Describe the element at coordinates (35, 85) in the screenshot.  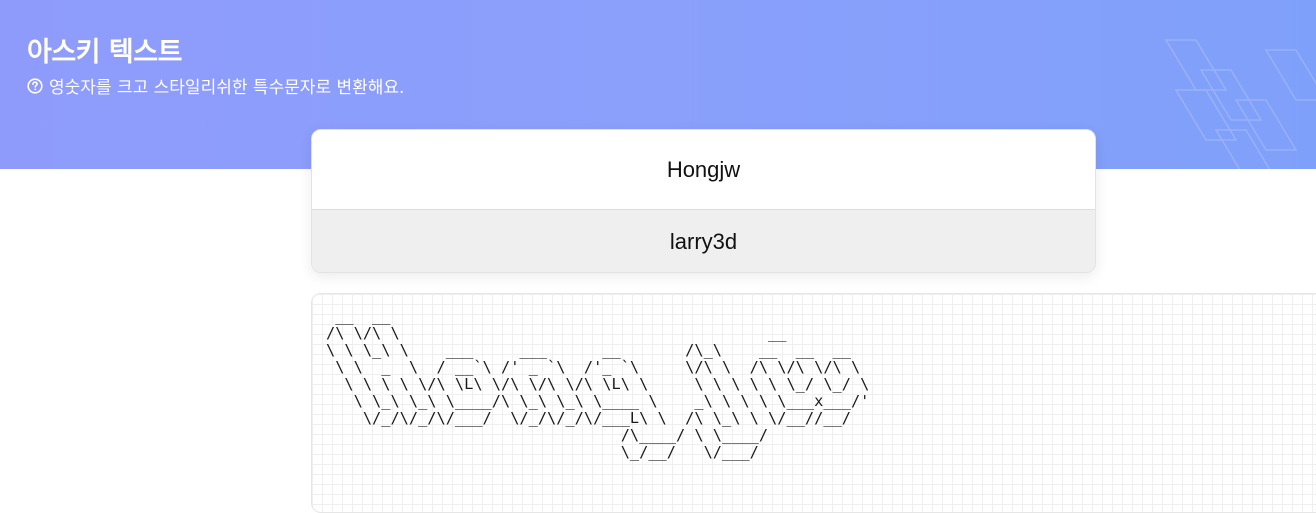
I see `question-circle-icon` at that location.